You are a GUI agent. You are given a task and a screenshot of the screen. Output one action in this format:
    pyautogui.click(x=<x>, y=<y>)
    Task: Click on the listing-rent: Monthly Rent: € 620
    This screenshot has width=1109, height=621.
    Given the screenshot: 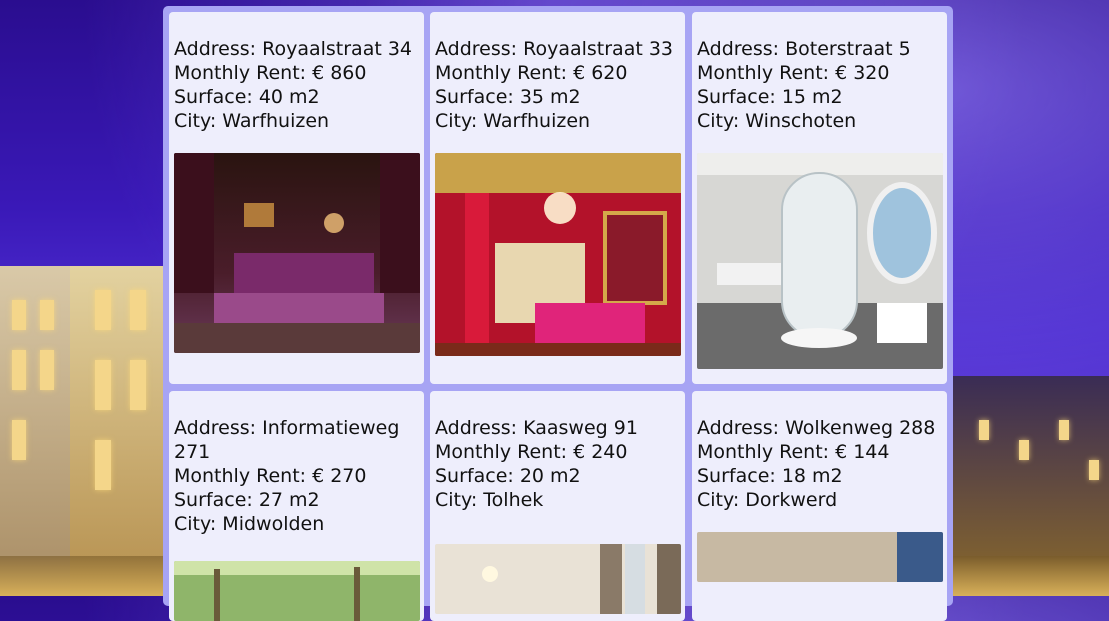 What is the action you would take?
    pyautogui.click(x=531, y=73)
    